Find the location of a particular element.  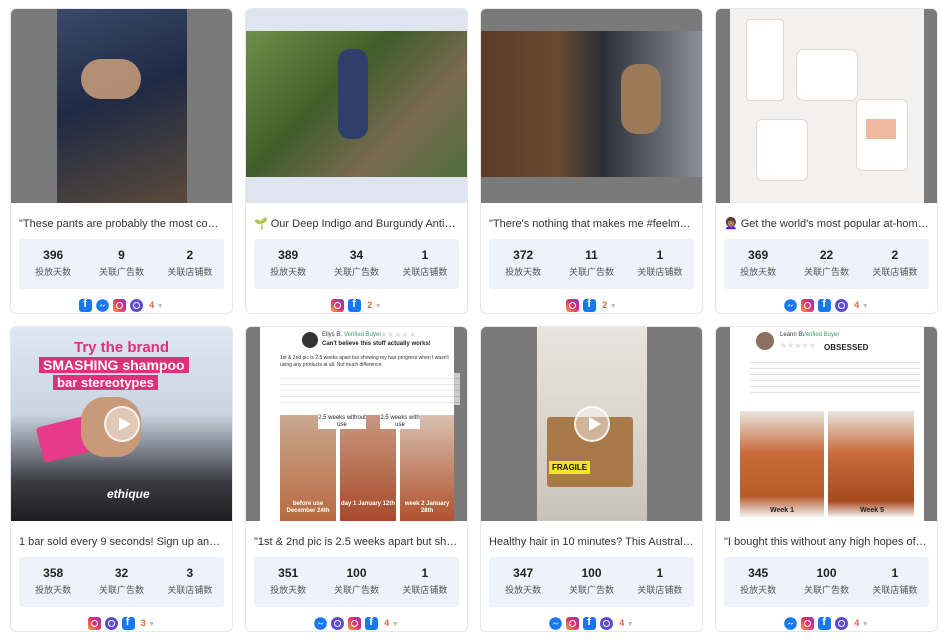

stats-panel: 347 投放天数 100 关联广告数 1 关联店铺数 is located at coordinates (591, 582).